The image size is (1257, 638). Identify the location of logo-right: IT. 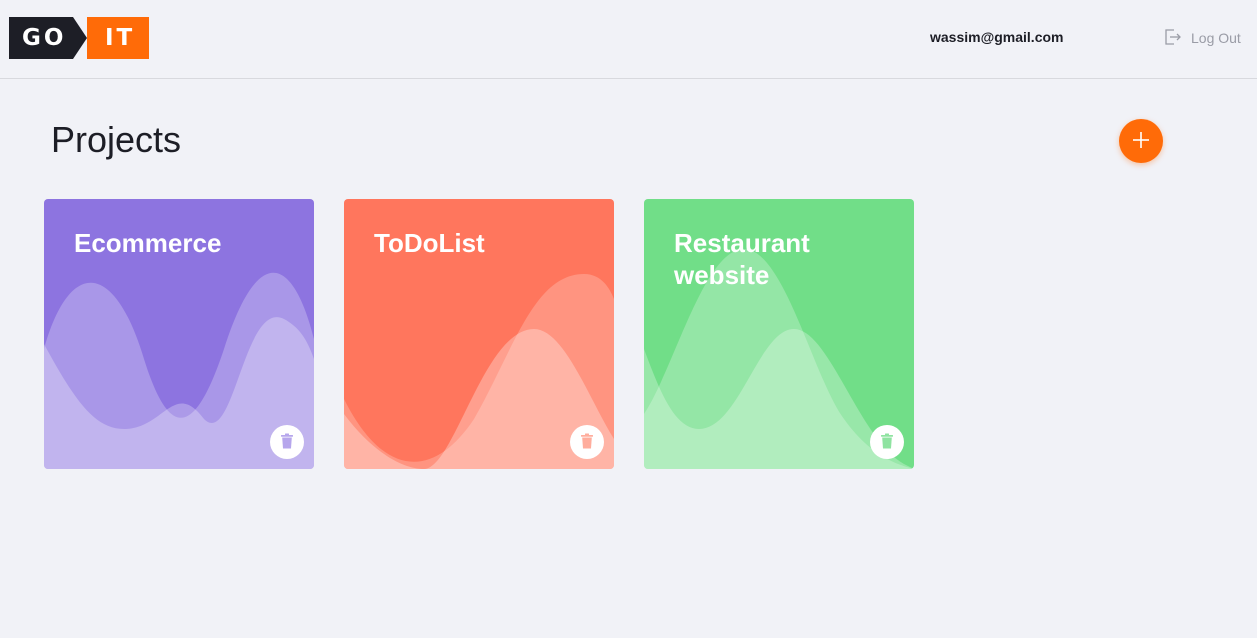
(118, 38).